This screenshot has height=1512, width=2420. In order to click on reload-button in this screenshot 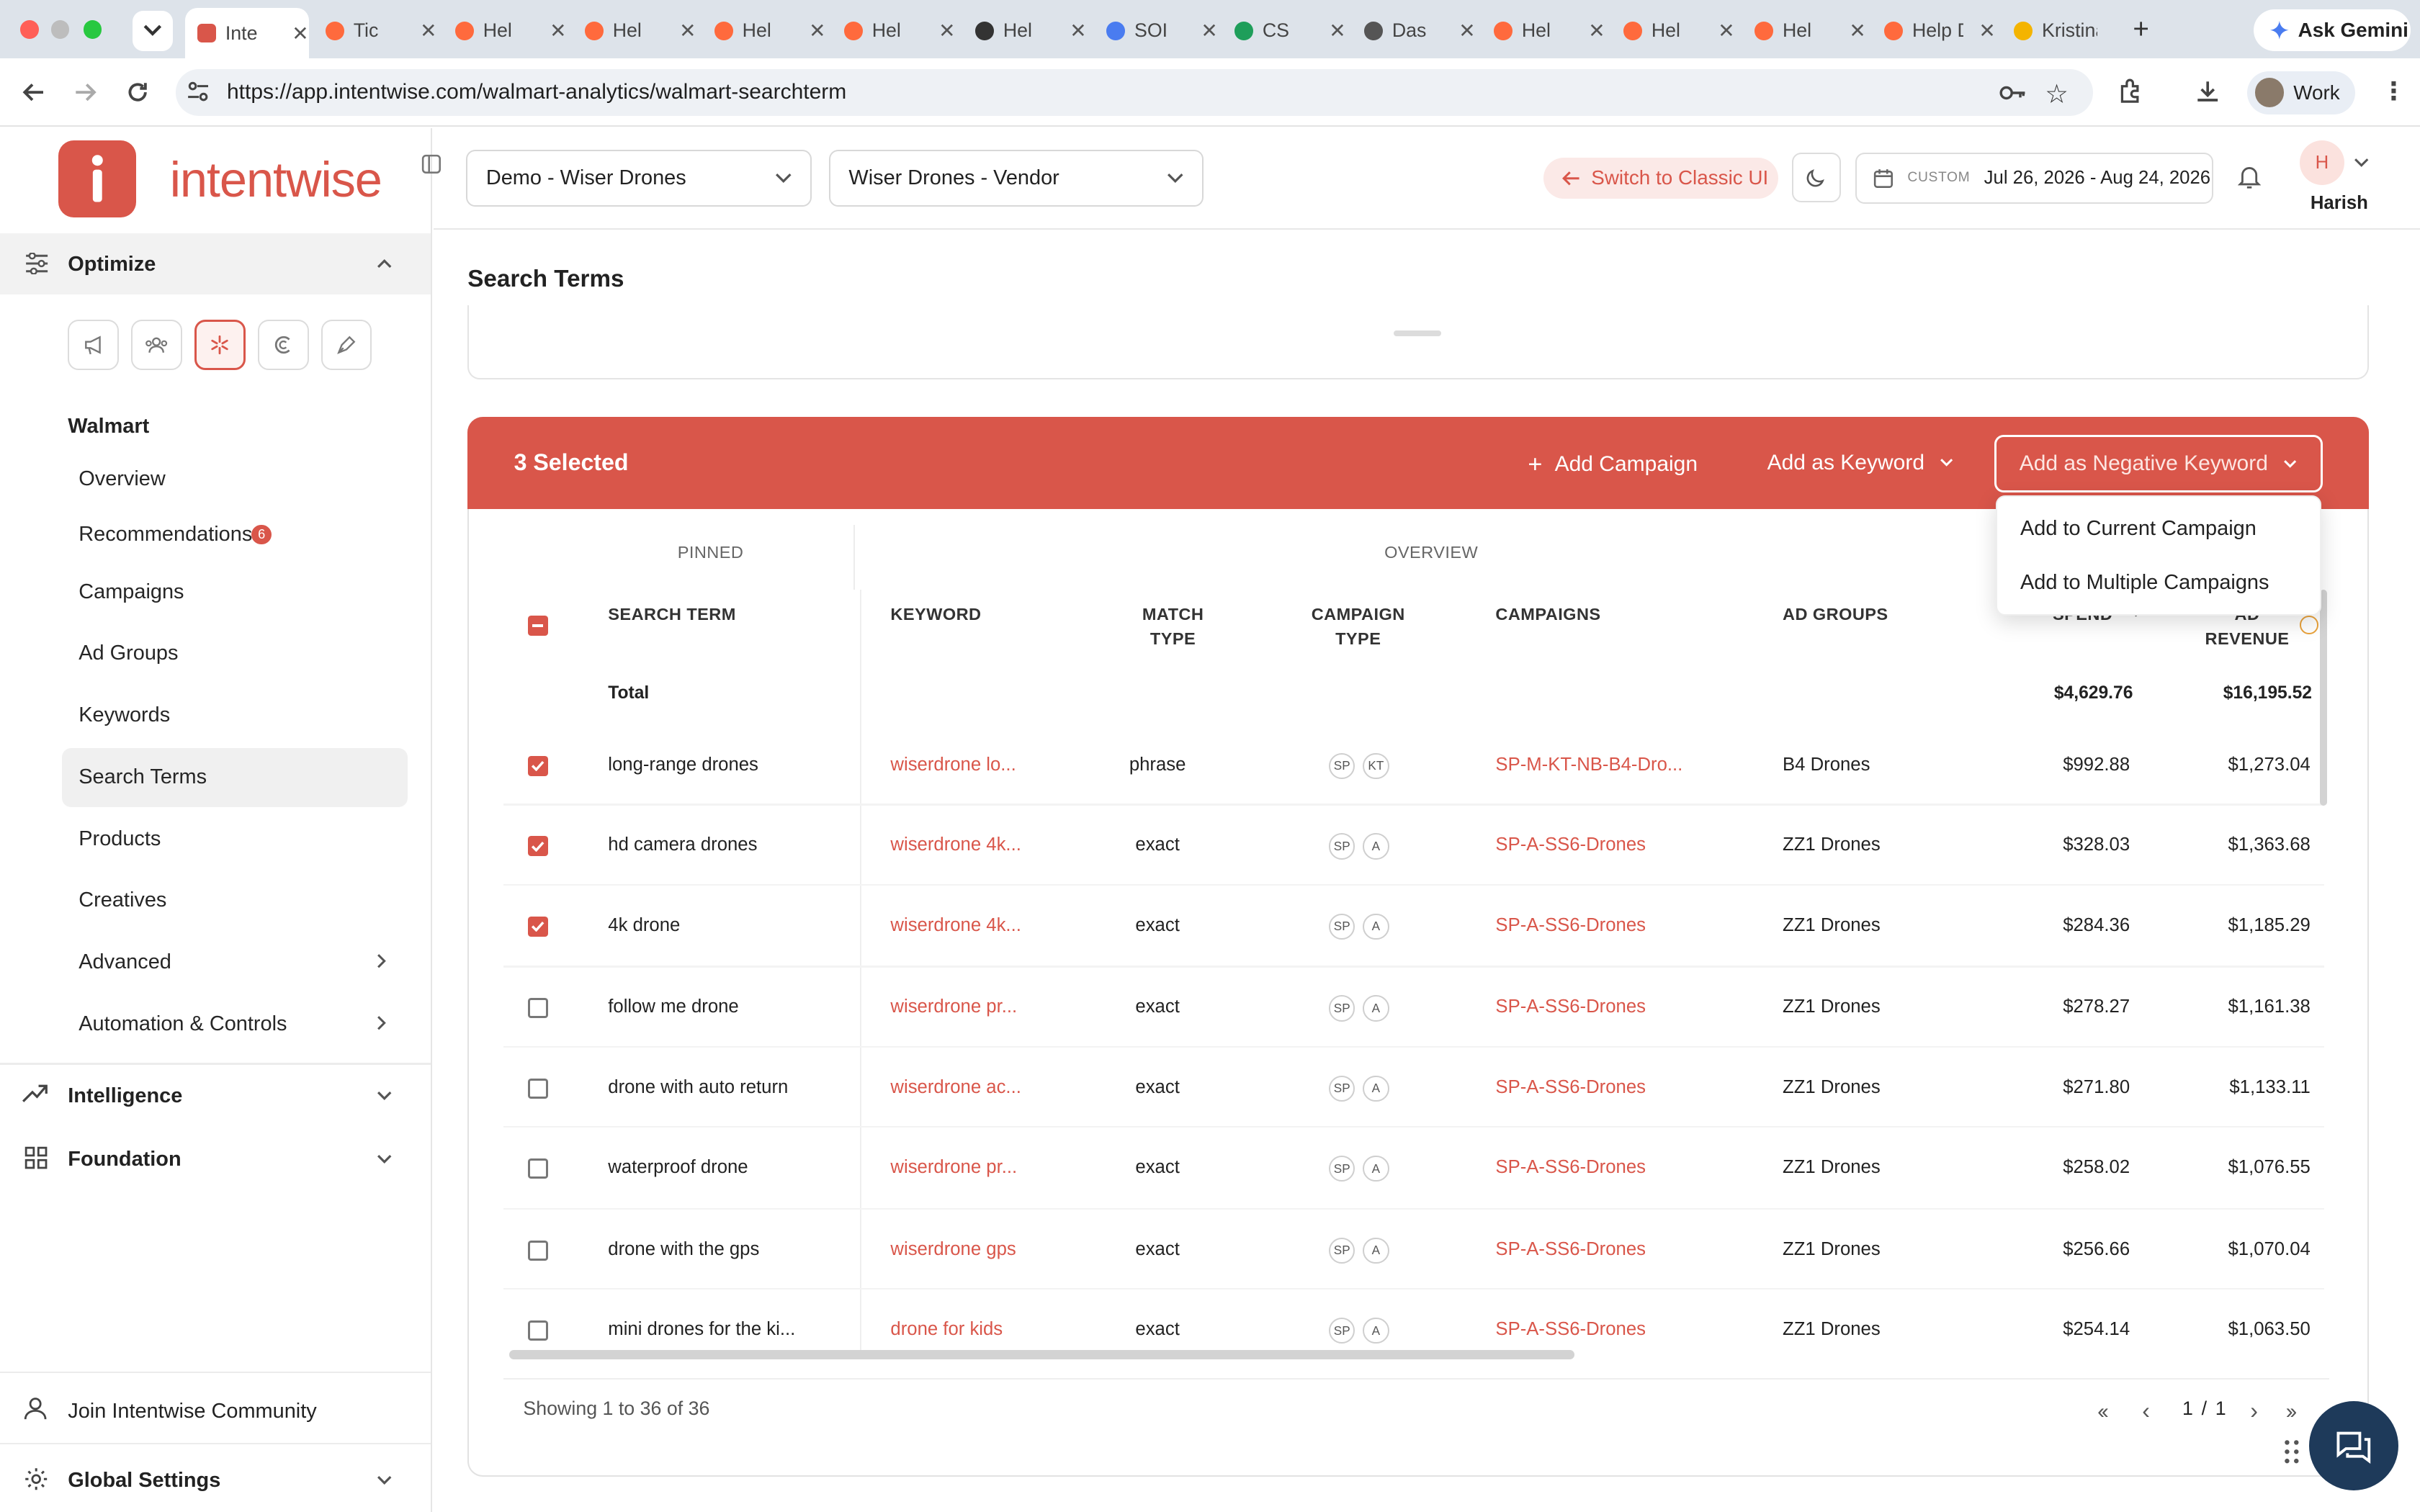, I will do `click(137, 92)`.